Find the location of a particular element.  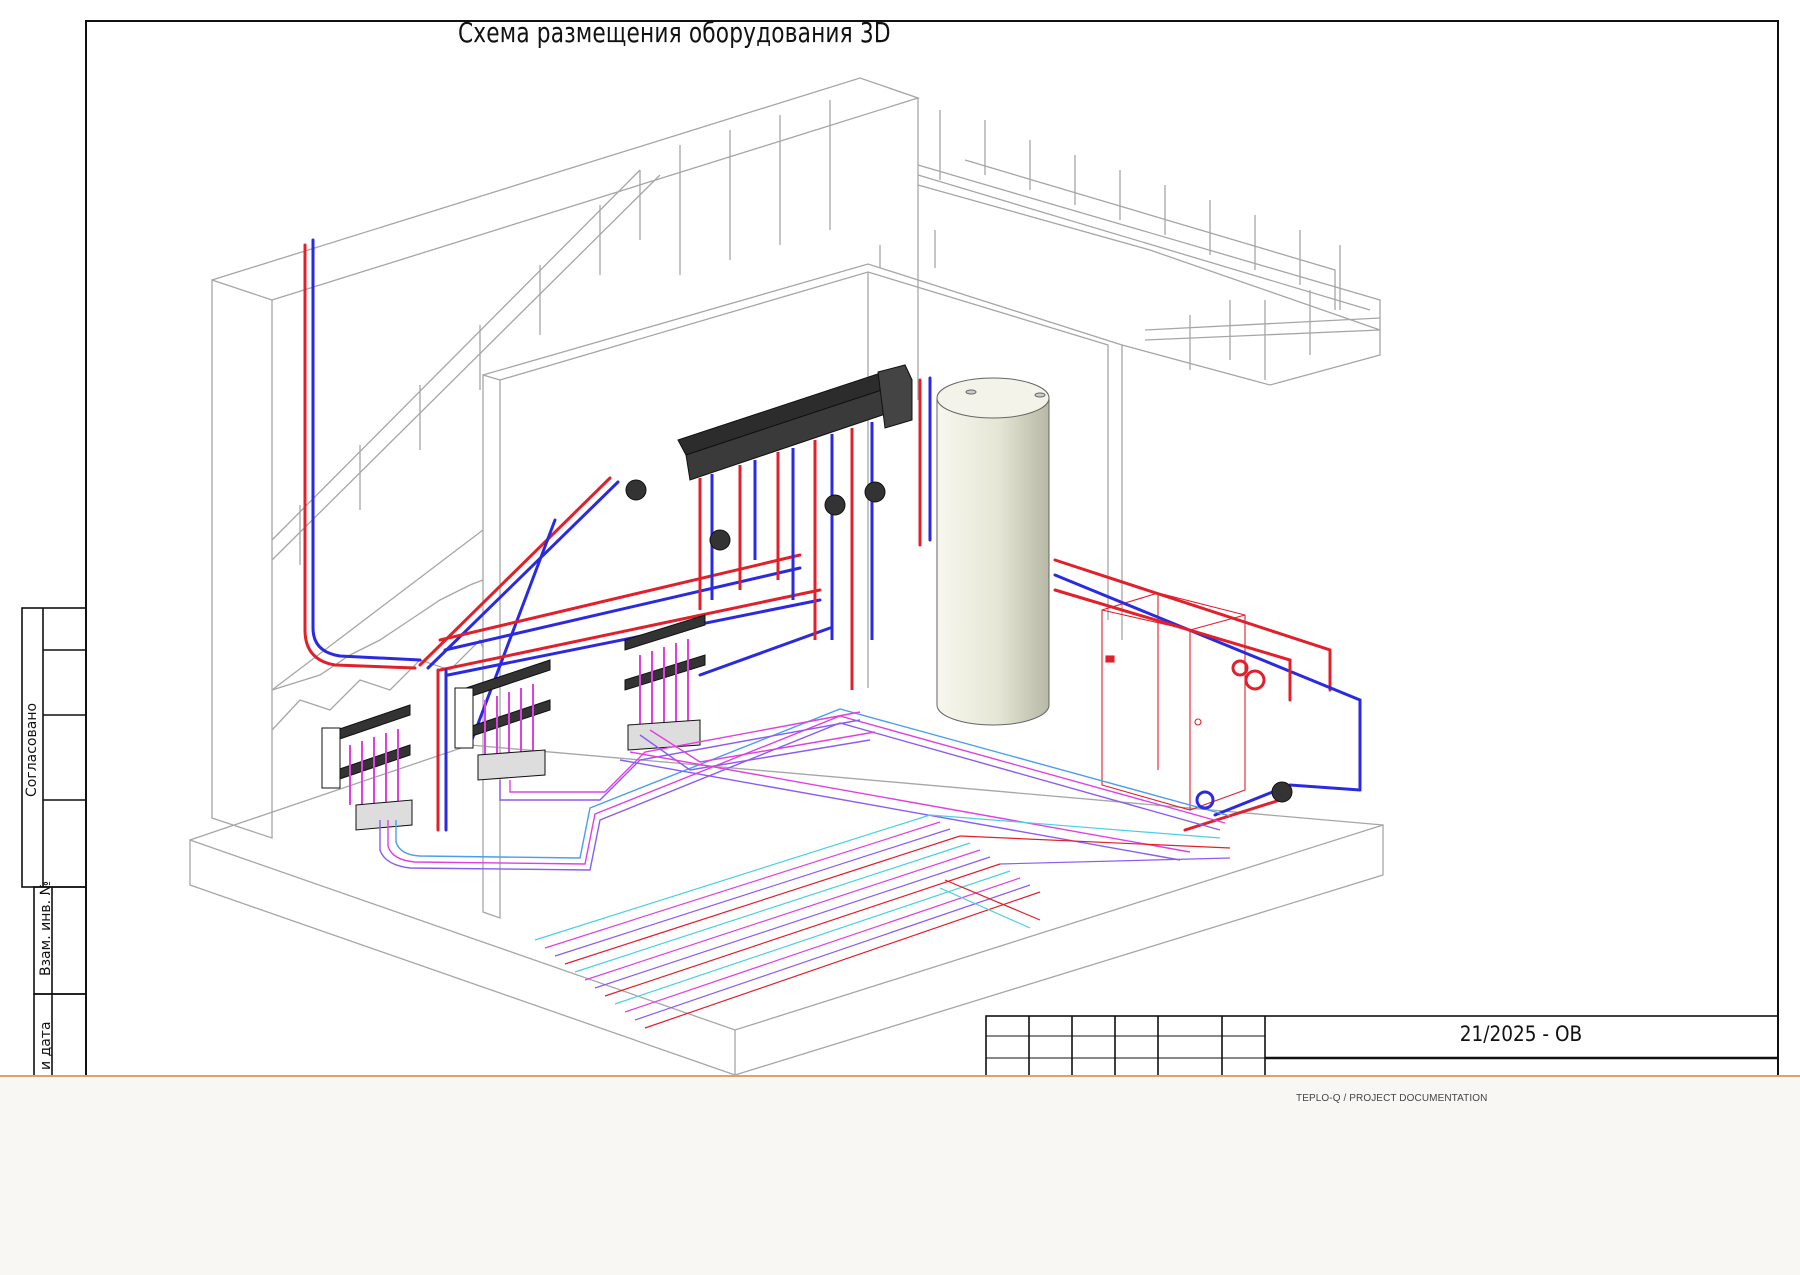

manifold-left is located at coordinates (367, 767).